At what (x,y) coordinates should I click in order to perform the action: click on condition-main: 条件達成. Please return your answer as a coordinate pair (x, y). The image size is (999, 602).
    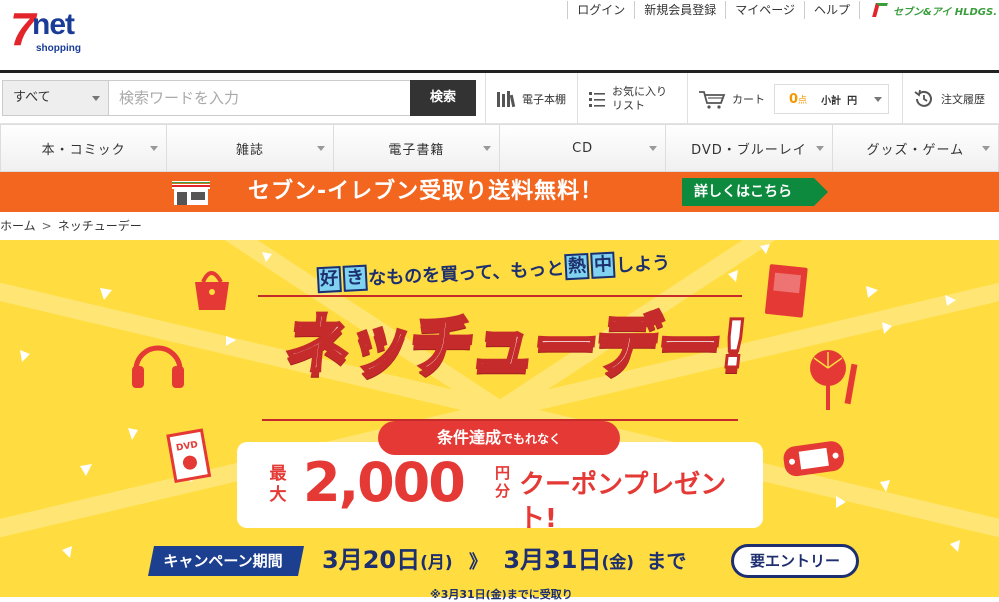
    Looking at the image, I should click on (468, 437).